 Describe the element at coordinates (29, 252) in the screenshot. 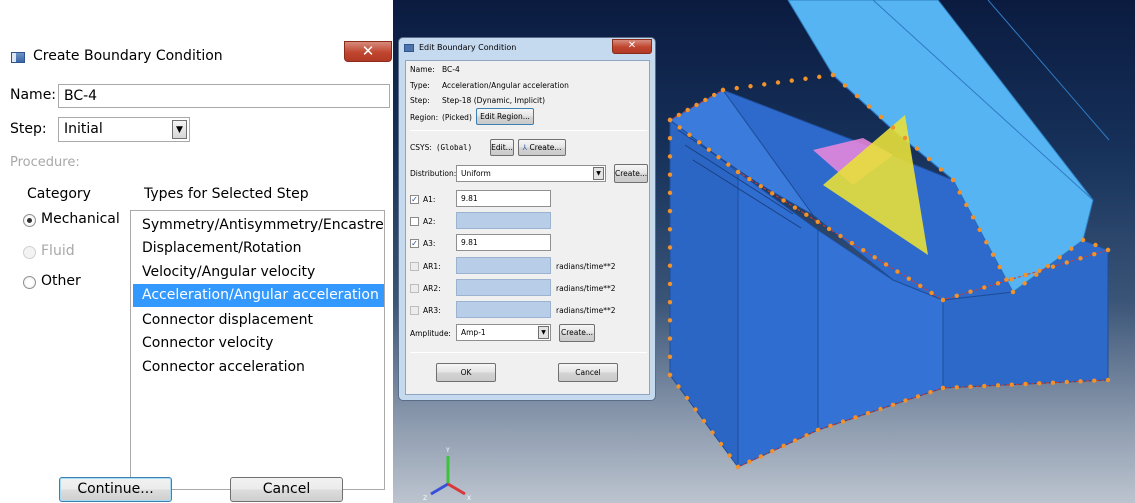

I see `radio-disabled-icon` at that location.